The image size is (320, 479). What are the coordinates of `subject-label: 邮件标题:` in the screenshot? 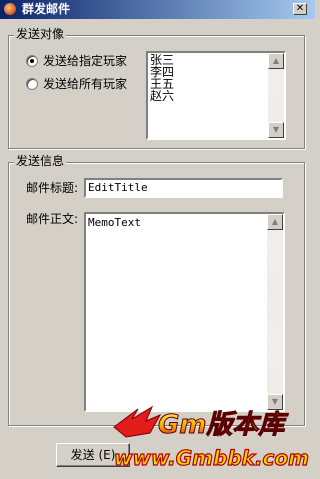 It's located at (52, 188).